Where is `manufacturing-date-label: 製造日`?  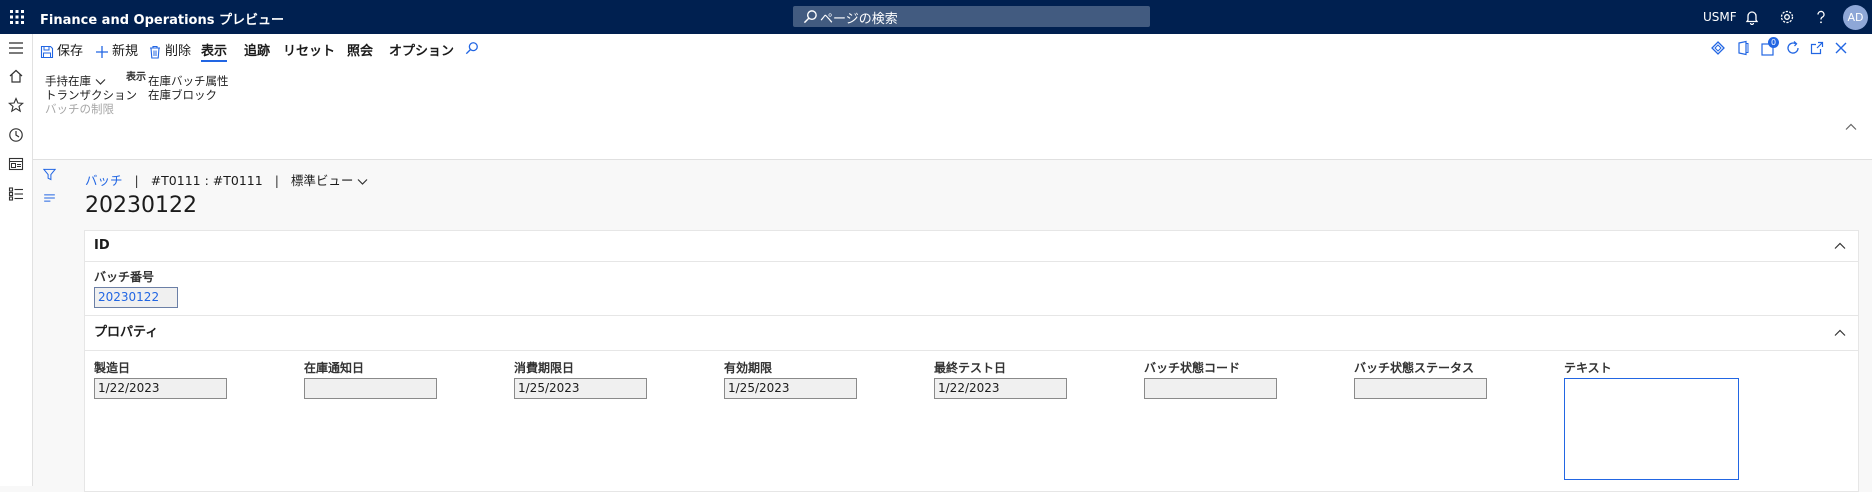 manufacturing-date-label: 製造日 is located at coordinates (112, 368).